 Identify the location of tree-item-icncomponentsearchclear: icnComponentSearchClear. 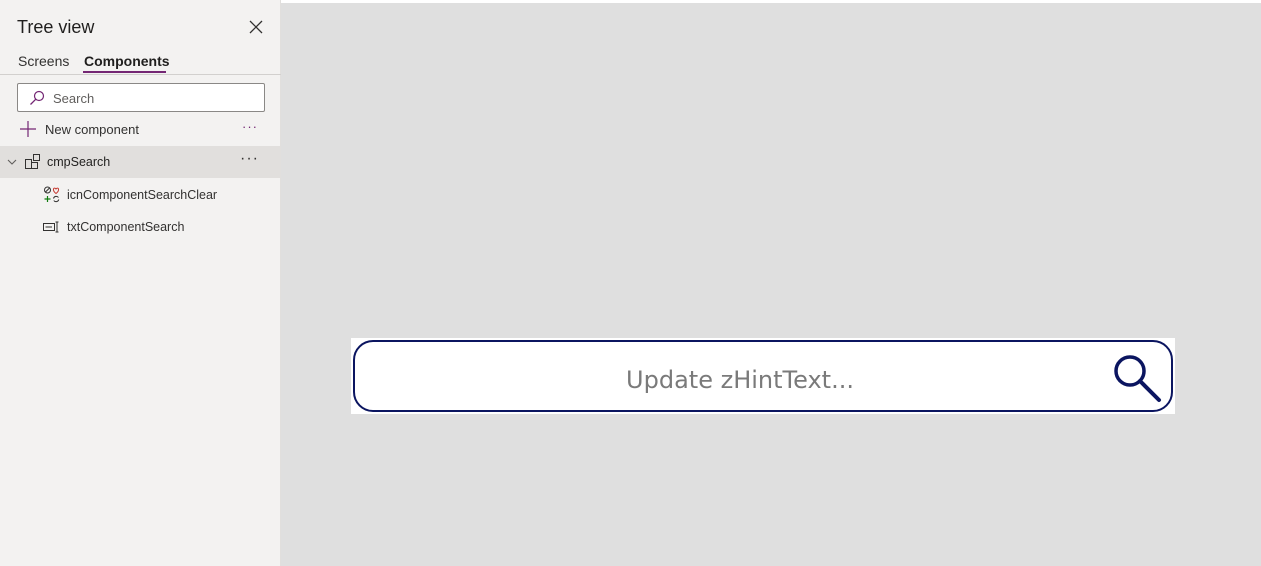
(140, 195).